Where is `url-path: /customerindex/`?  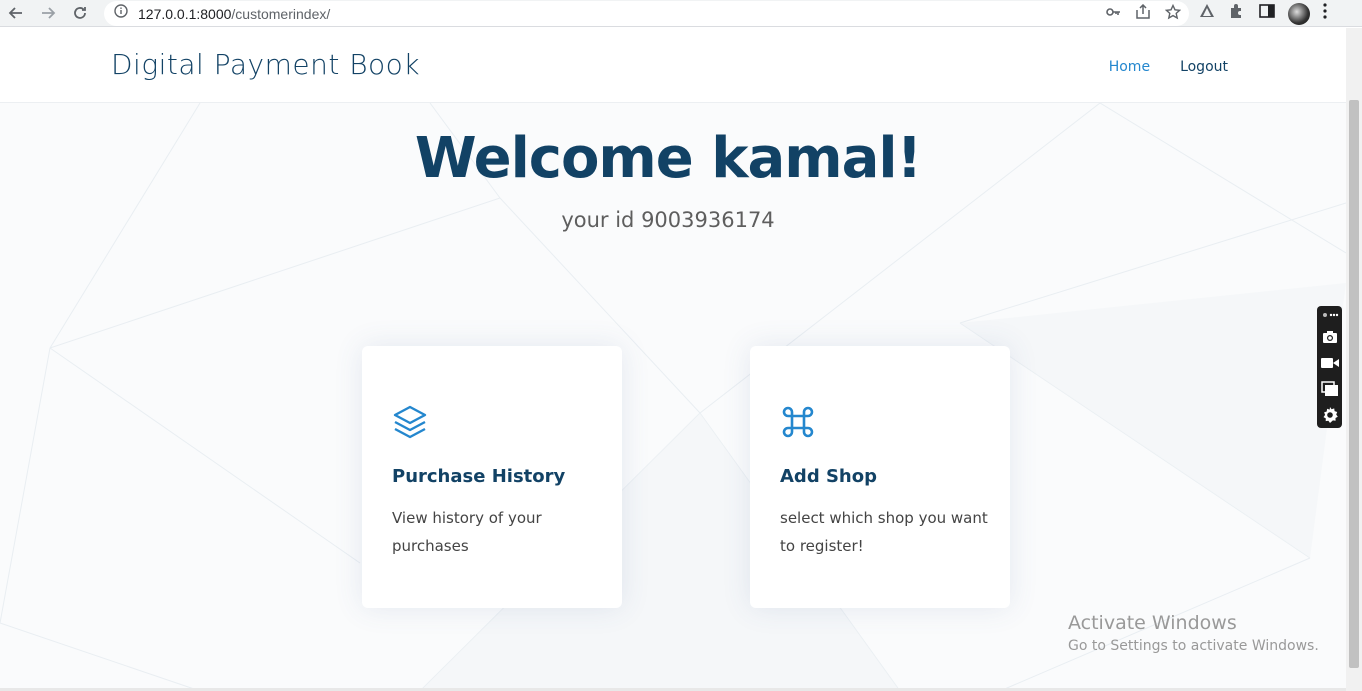 url-path: /customerindex/ is located at coordinates (281, 13).